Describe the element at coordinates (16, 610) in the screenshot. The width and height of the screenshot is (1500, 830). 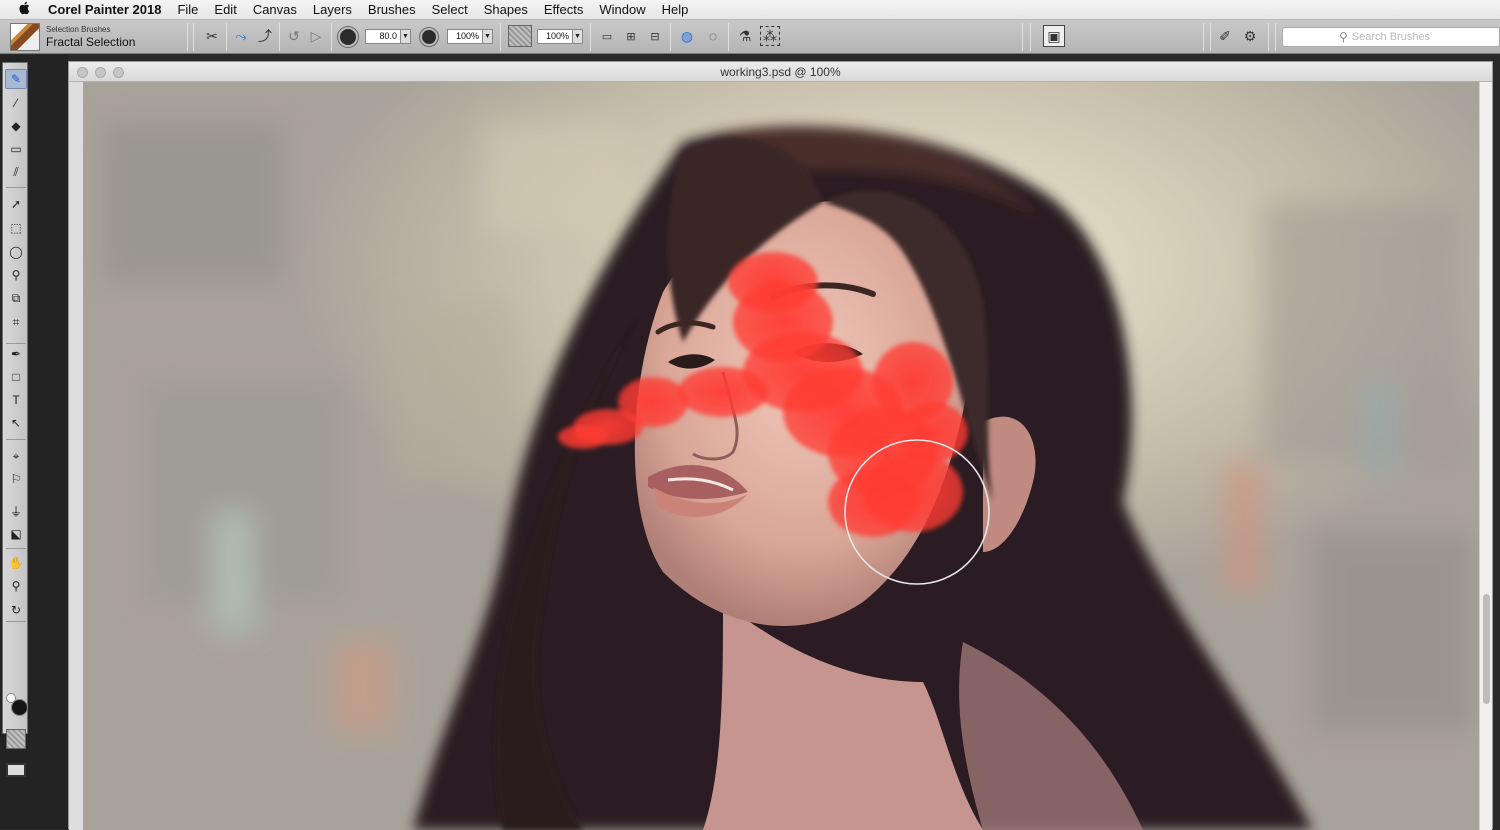
I see `rotate-page-tool-icon: ↻` at that location.